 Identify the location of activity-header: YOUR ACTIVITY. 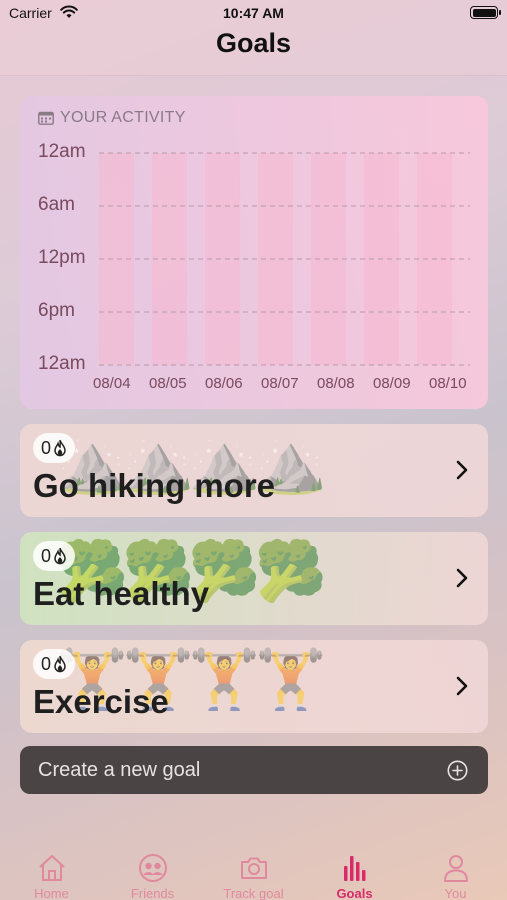
(112, 118).